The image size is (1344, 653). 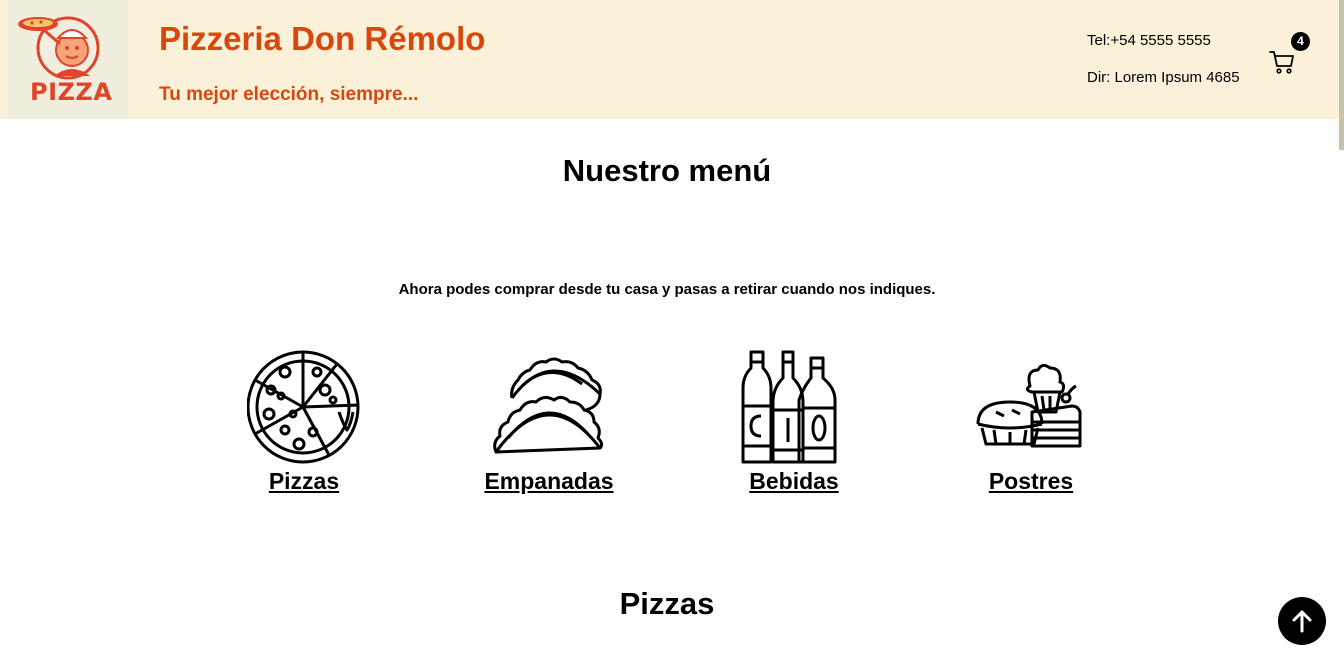 I want to click on cart-button, so click(x=1282, y=62).